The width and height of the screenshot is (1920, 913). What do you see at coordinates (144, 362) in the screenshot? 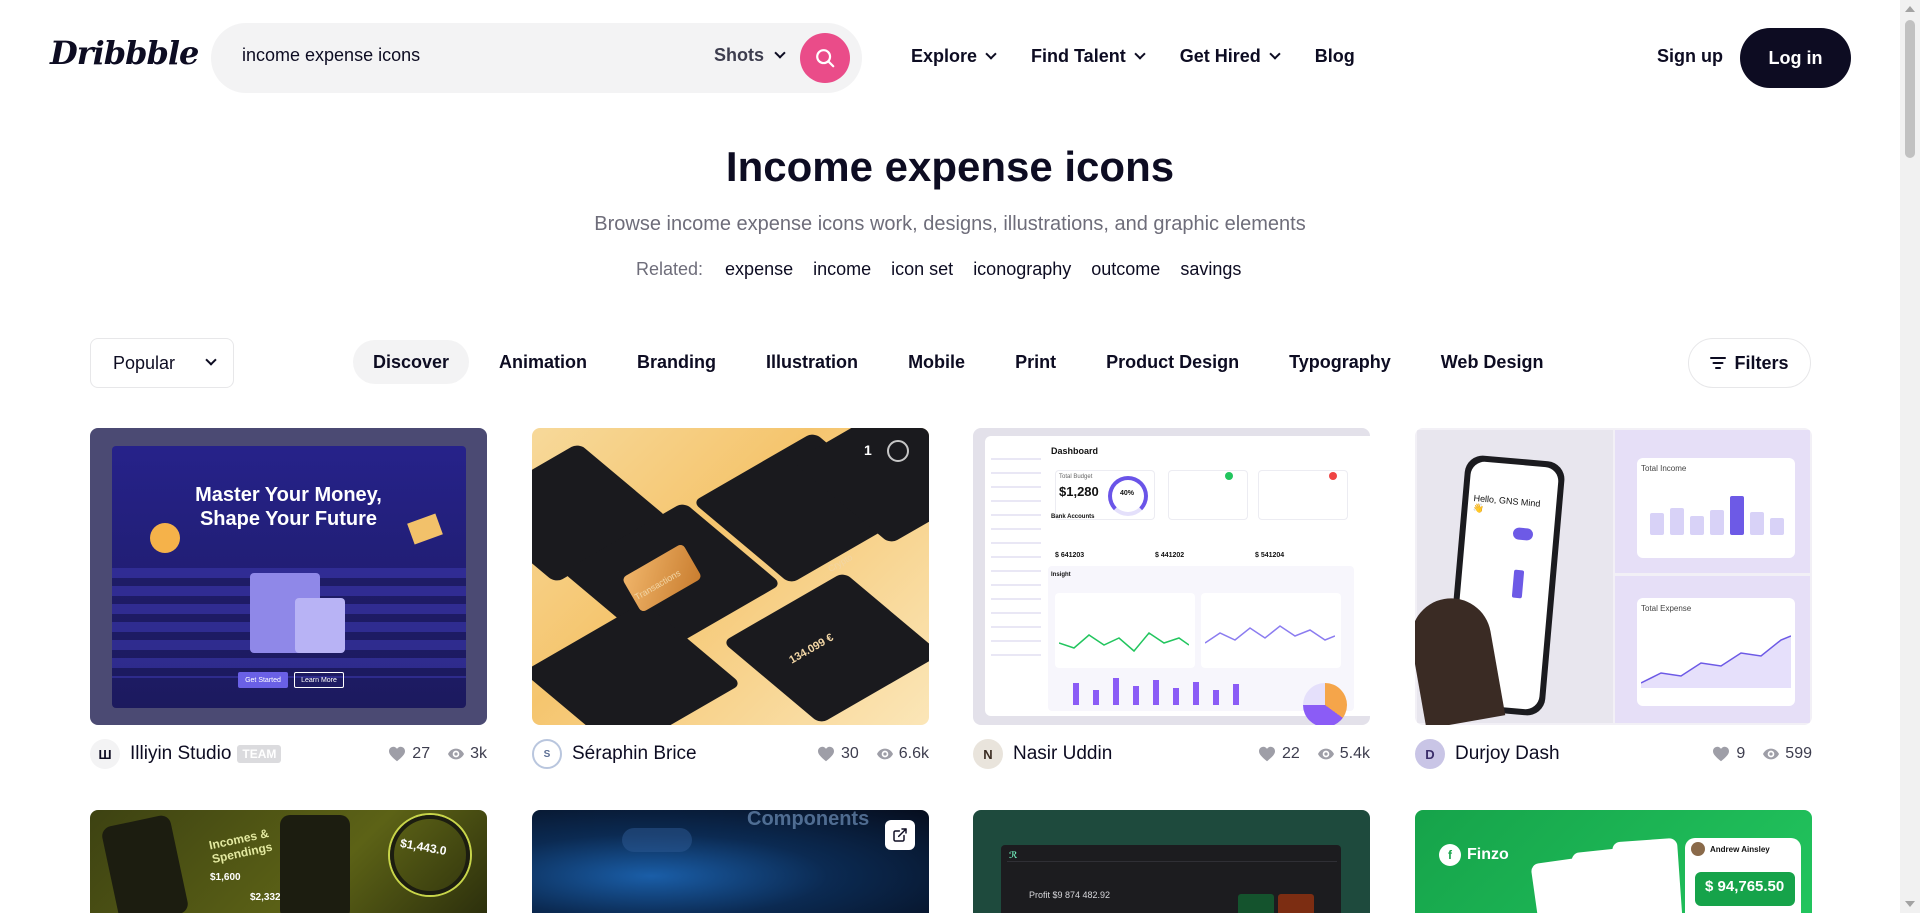
I see `sort-label: Popular` at bounding box center [144, 362].